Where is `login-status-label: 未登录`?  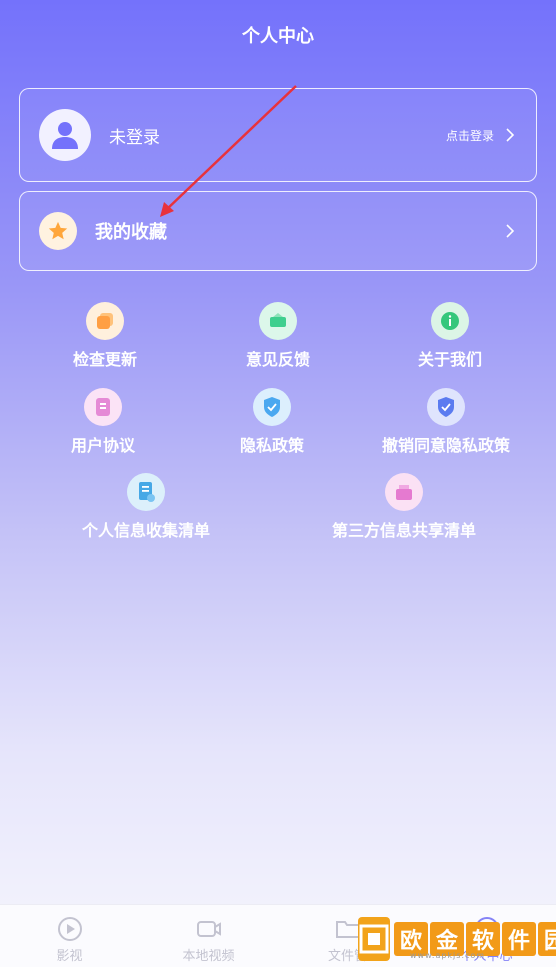
login-status-label: 未登录 is located at coordinates (134, 137).